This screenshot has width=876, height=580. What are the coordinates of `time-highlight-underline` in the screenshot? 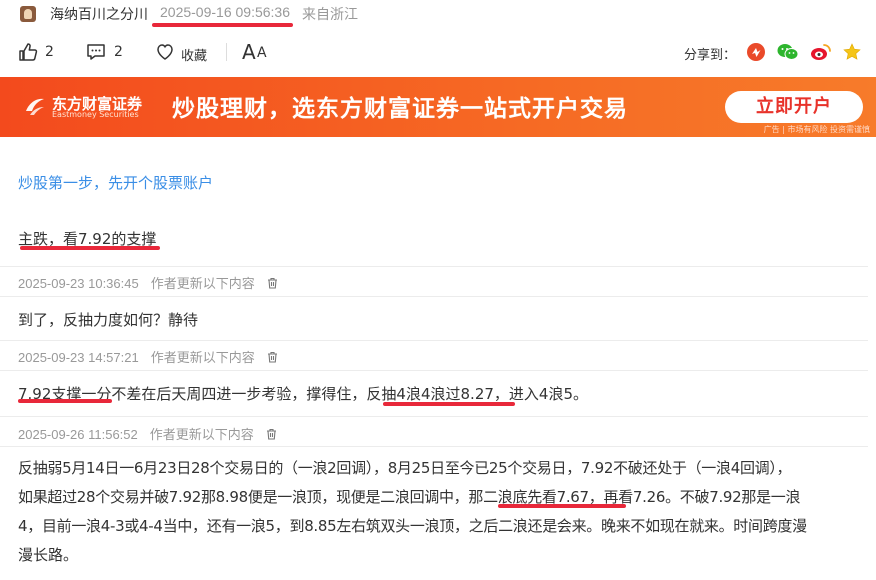 It's located at (222, 25).